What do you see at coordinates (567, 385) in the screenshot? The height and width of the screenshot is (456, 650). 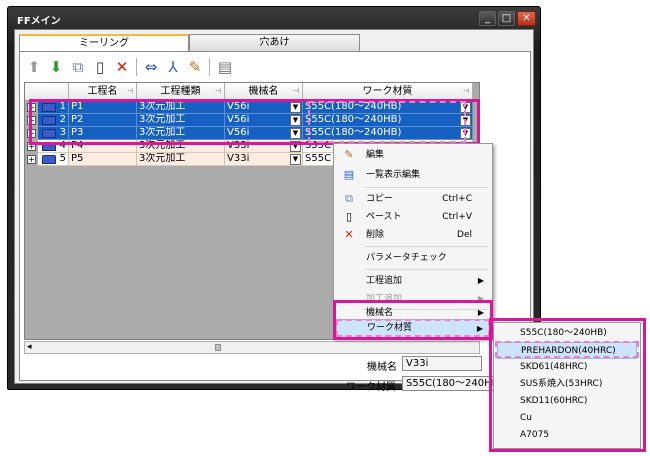 I see `highlight-frame-submenu` at bounding box center [567, 385].